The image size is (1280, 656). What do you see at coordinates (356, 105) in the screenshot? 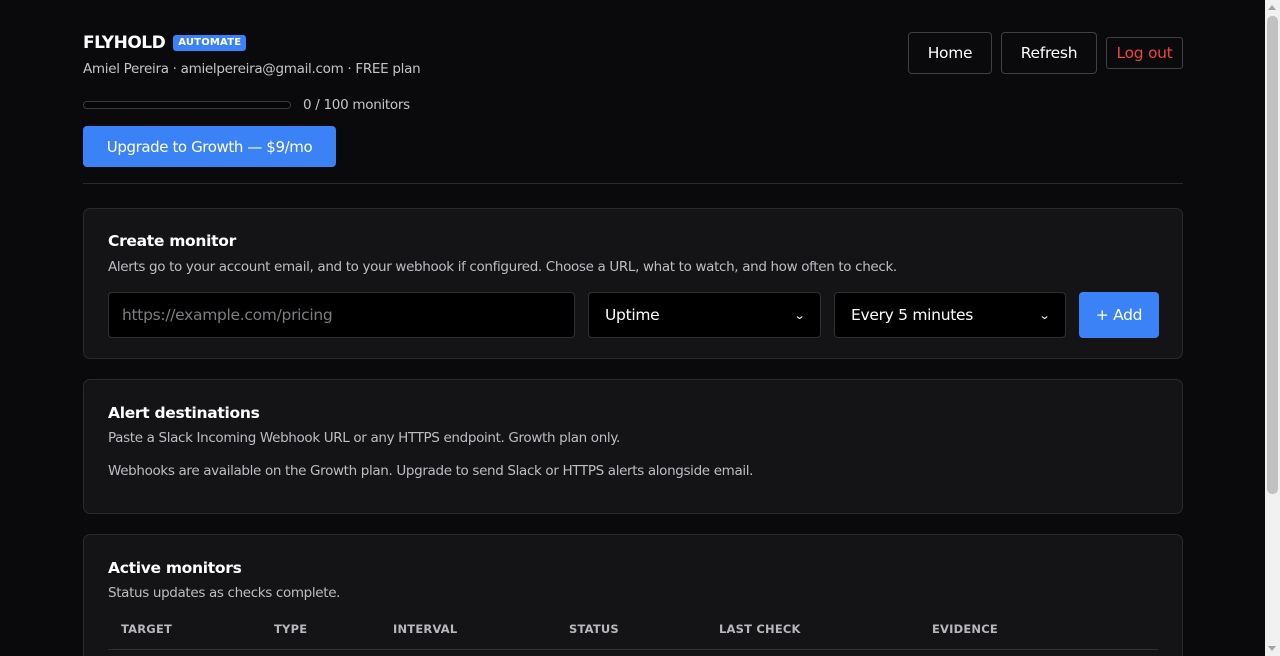
I see `usage-count: 0 / 100 monitors` at bounding box center [356, 105].